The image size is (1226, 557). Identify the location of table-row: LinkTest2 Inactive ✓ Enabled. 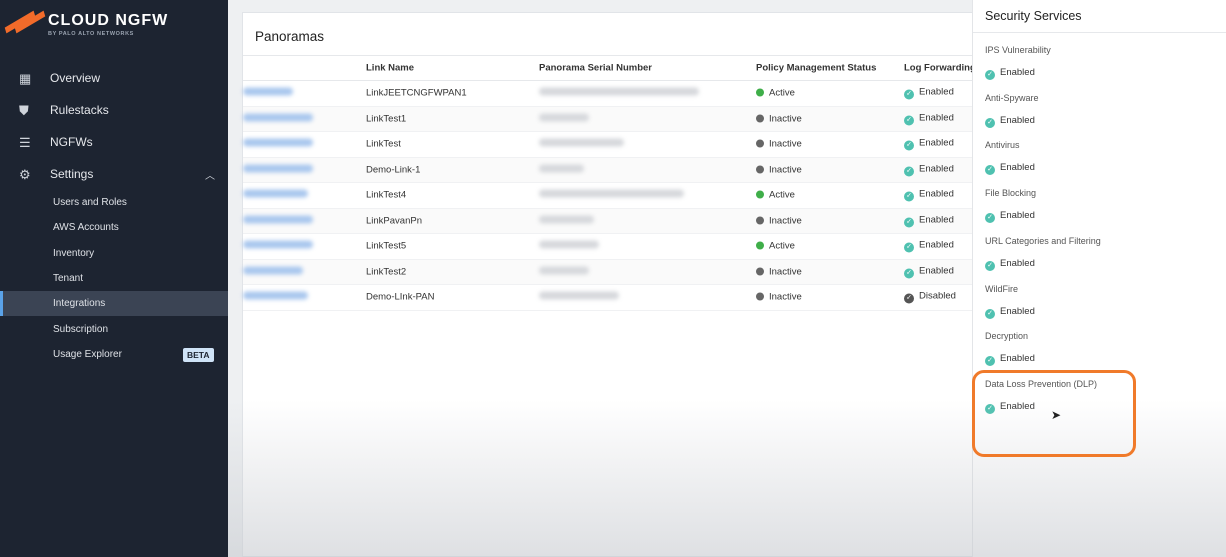
(612, 272).